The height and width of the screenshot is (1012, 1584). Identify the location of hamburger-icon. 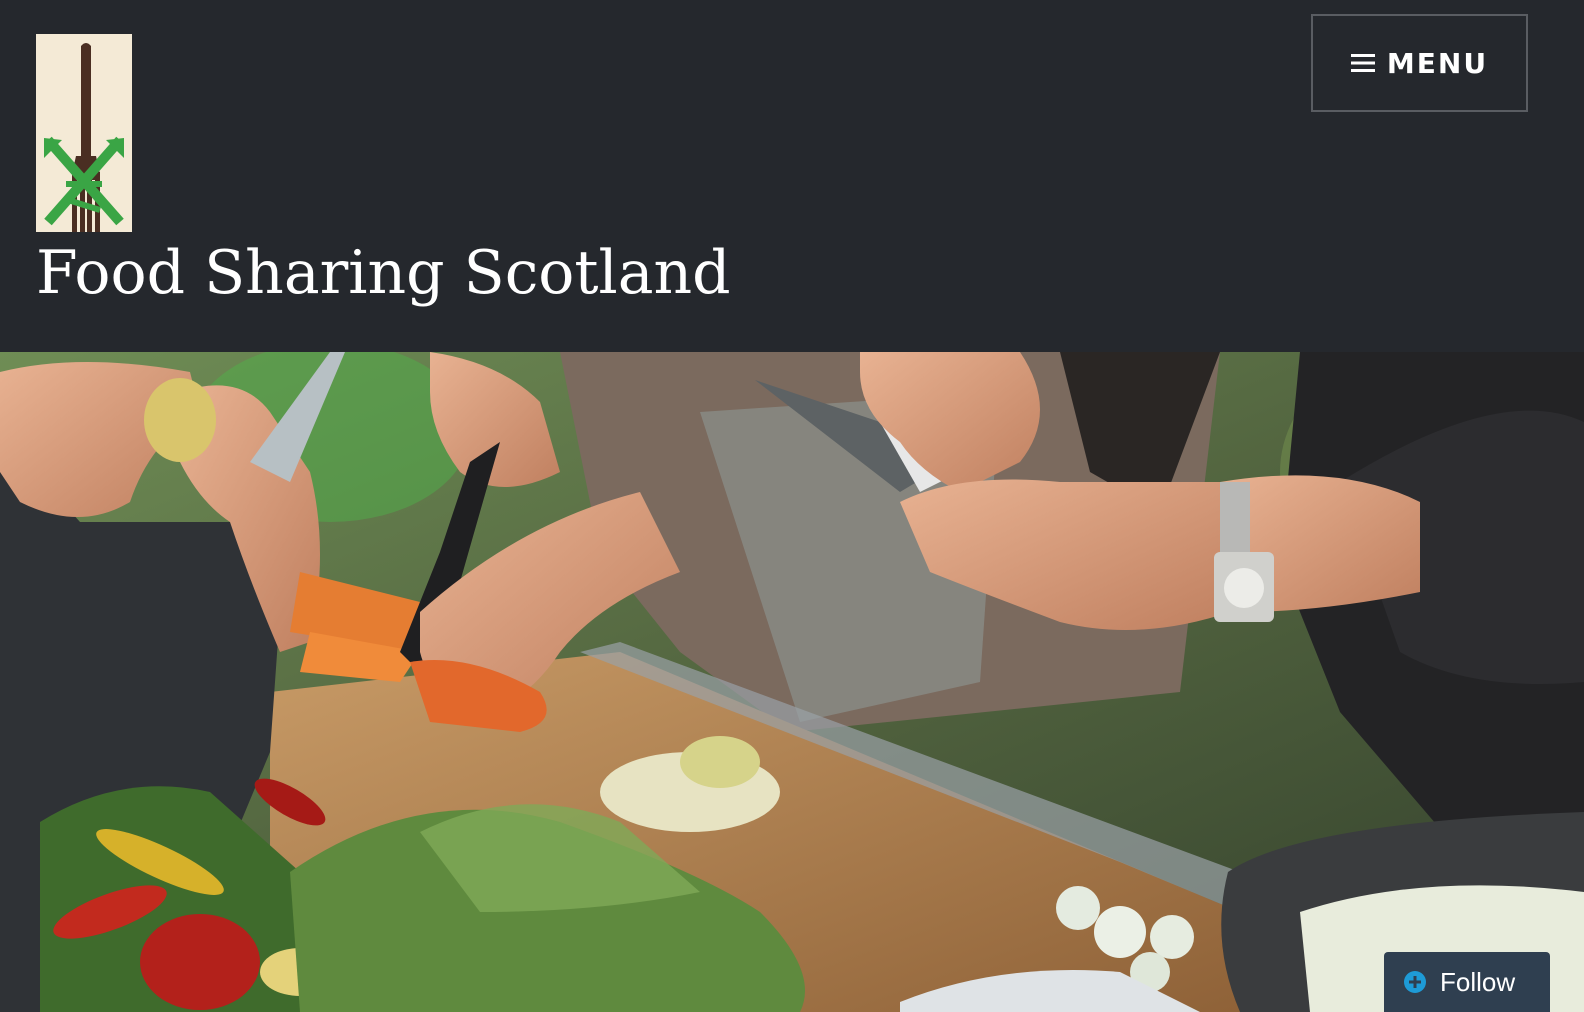
(1362, 63).